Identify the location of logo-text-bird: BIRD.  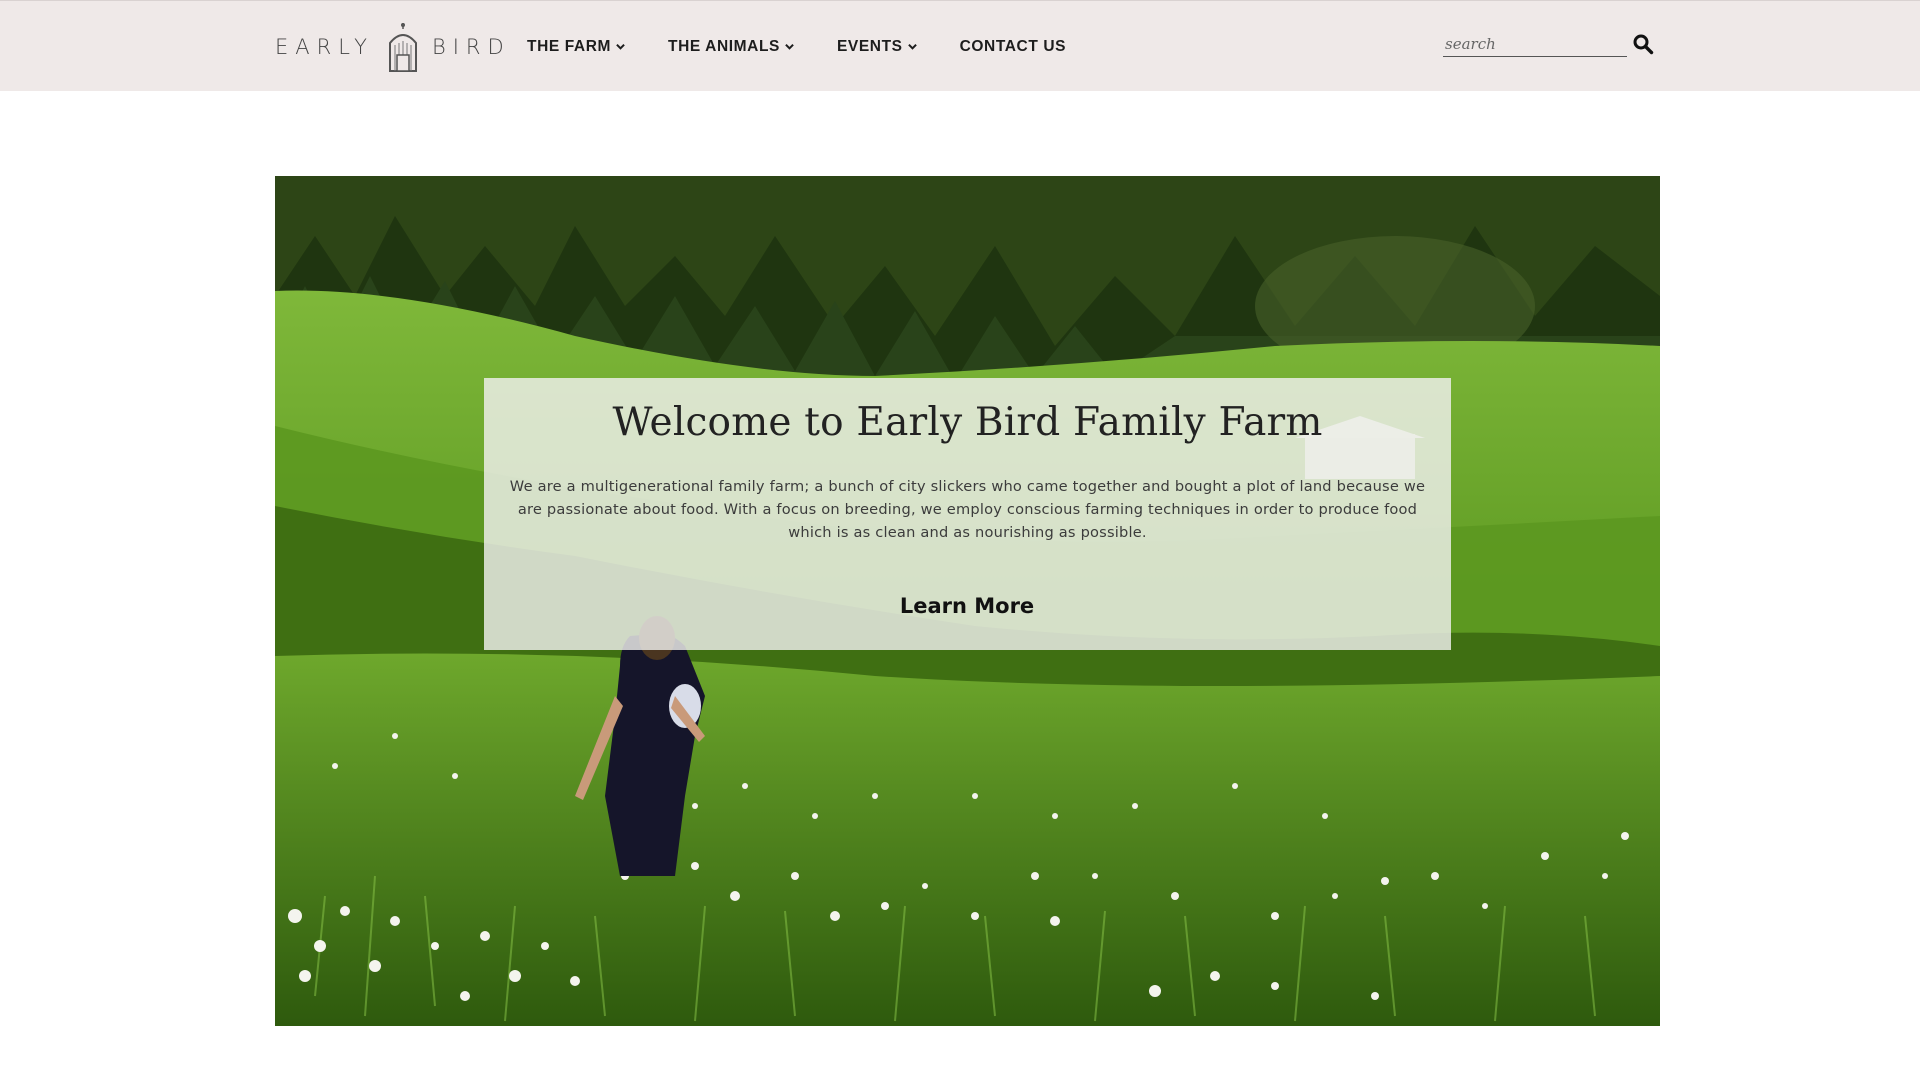
(471, 47).